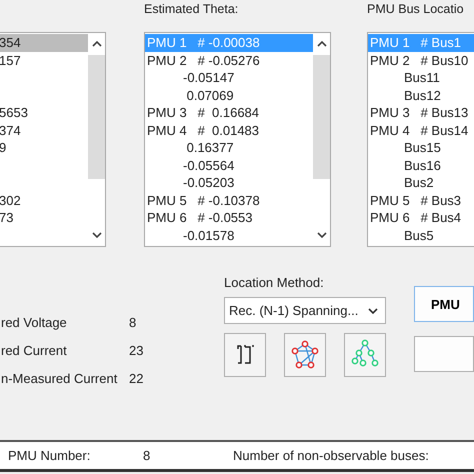 This screenshot has width=474, height=474. What do you see at coordinates (133, 323) in the screenshot?
I see `stat-value: 8` at bounding box center [133, 323].